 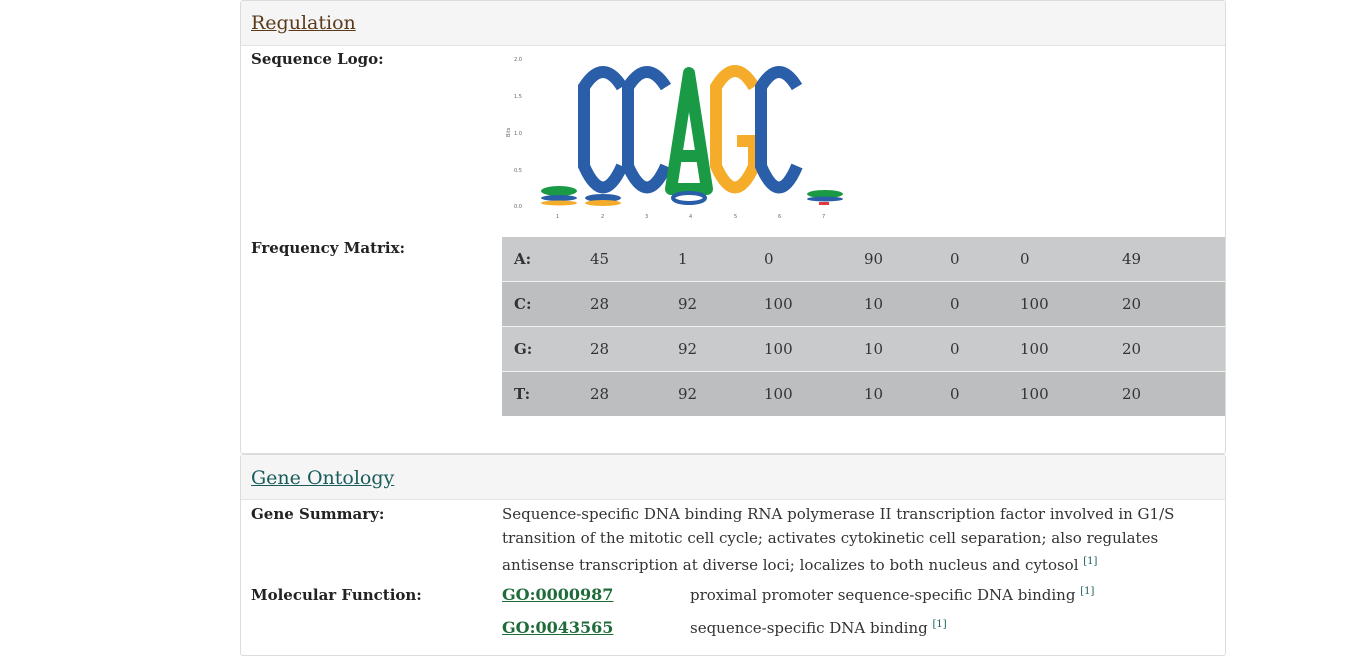 What do you see at coordinates (546, 349) in the screenshot?
I see `matrix-base: G:` at bounding box center [546, 349].